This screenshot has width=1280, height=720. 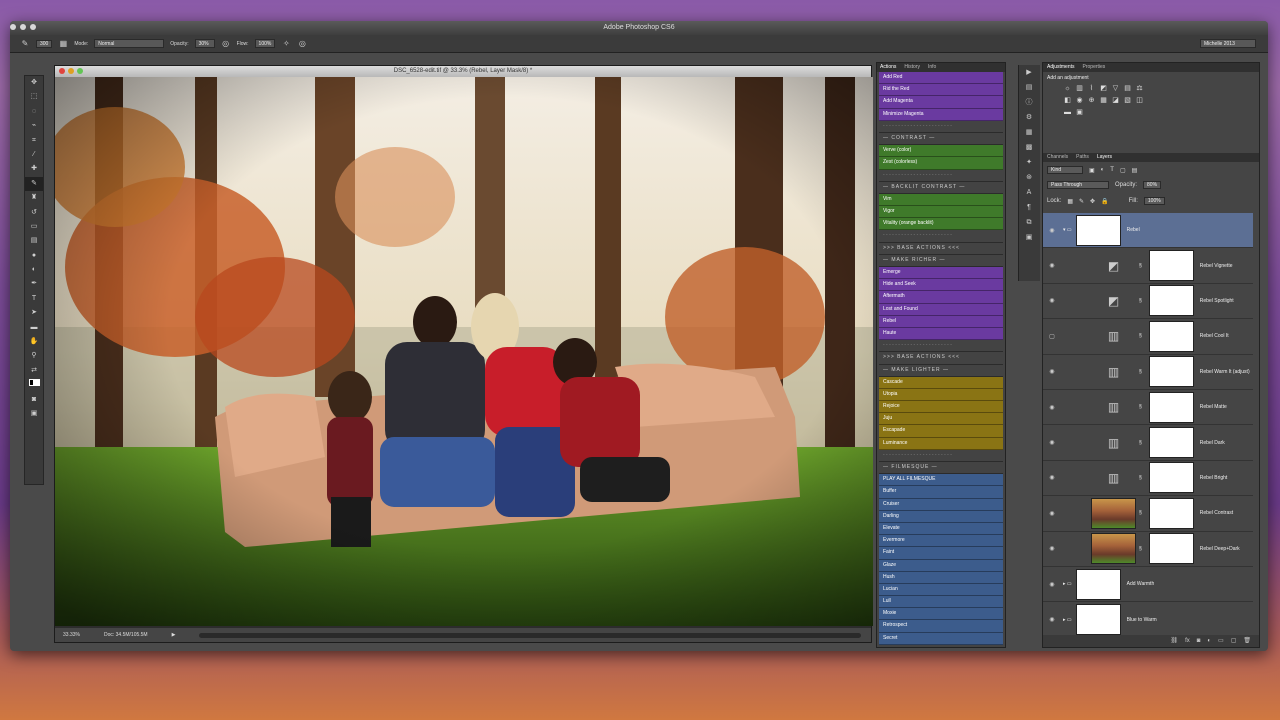 What do you see at coordinates (71, 71) in the screenshot?
I see `minimize-document-button` at bounding box center [71, 71].